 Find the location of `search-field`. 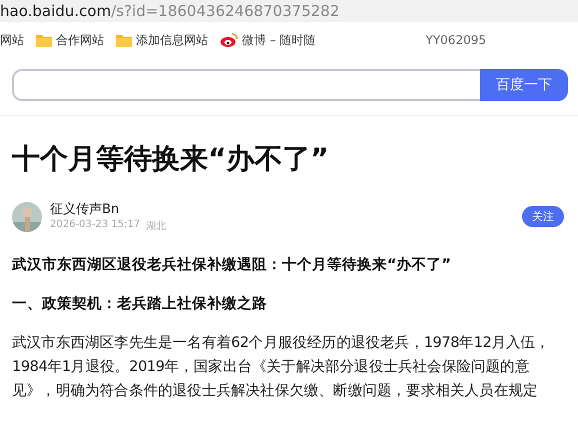

search-field is located at coordinates (246, 85).